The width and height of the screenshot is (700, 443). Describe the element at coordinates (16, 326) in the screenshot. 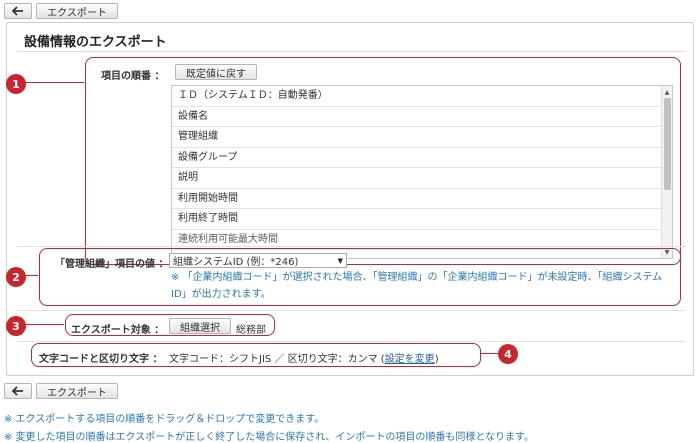

I see `annotation-badge-3: 3` at that location.